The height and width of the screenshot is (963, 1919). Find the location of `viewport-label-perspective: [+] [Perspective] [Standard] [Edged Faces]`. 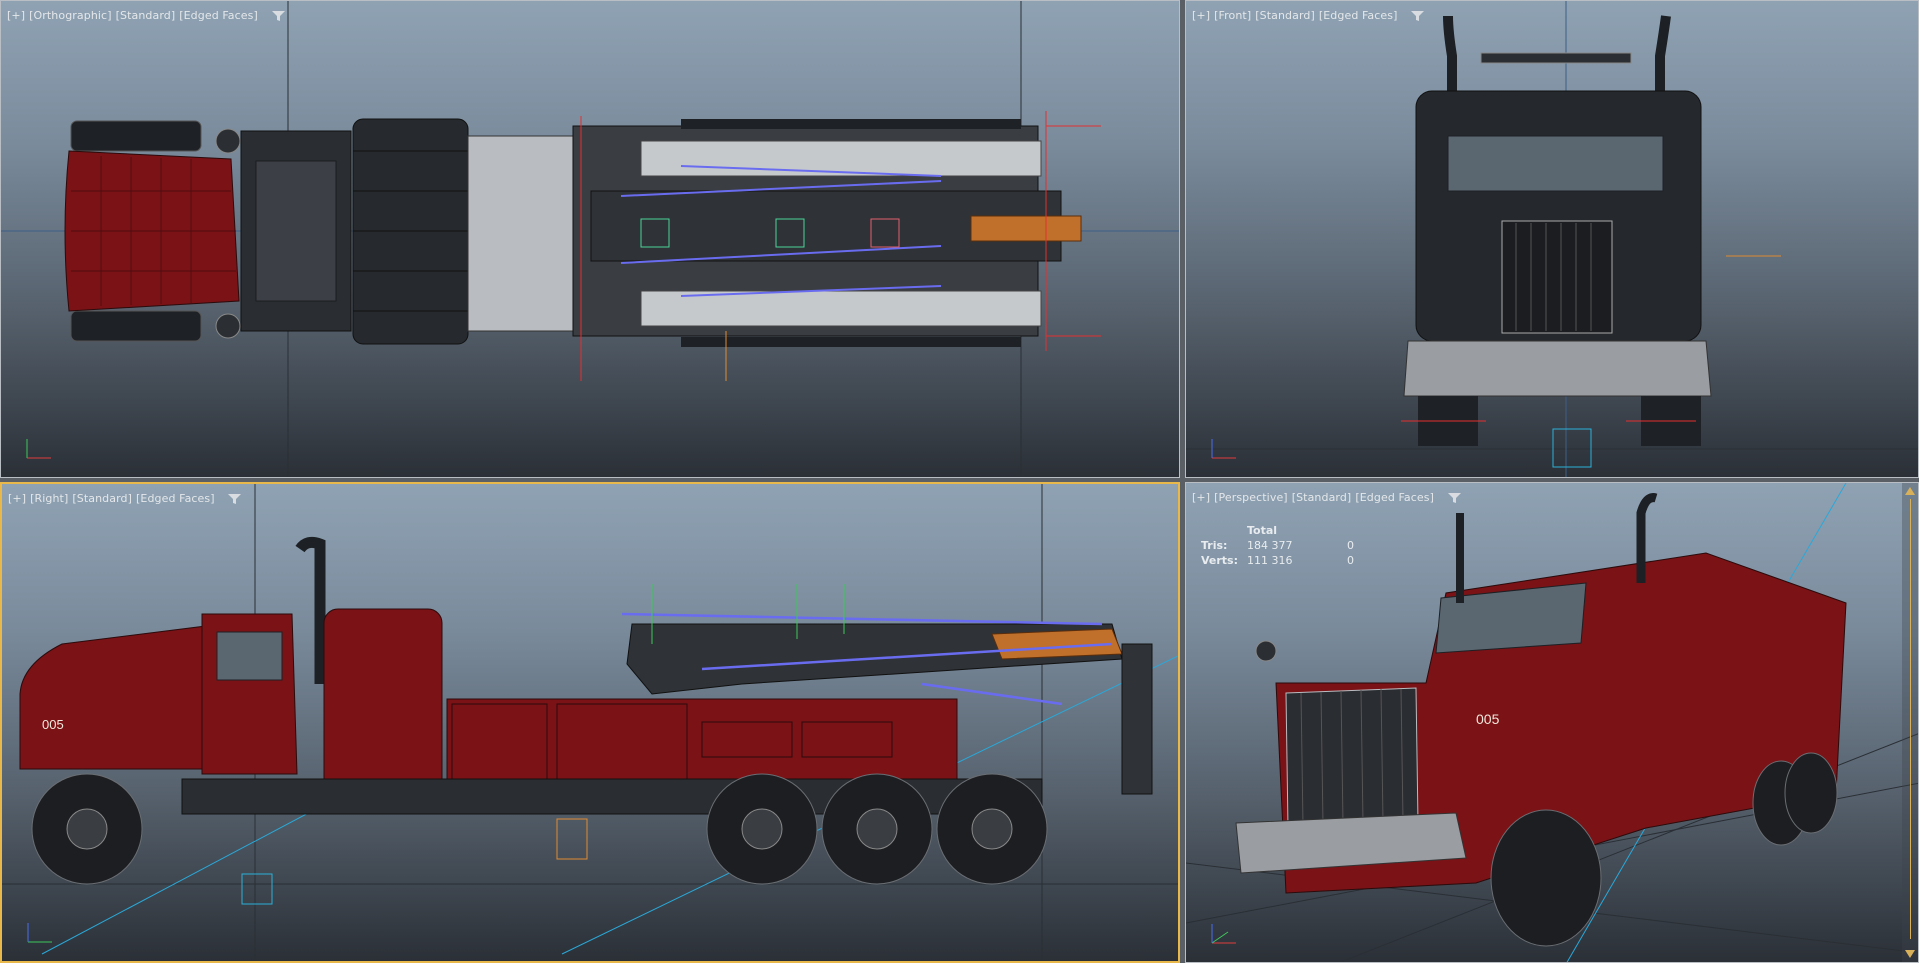

viewport-label-perspective: [+] [Perspective] [Standard] [Edged Faces] is located at coordinates (1326, 497).